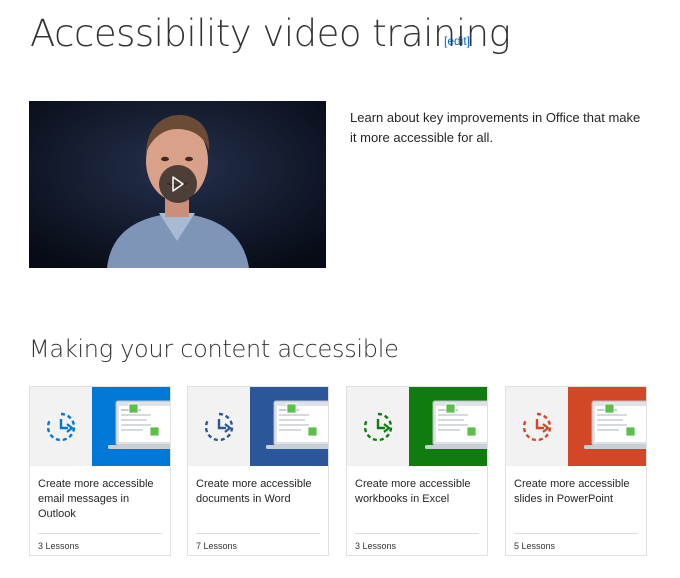 This screenshot has width=680, height=578. I want to click on play-icon, so click(178, 184).